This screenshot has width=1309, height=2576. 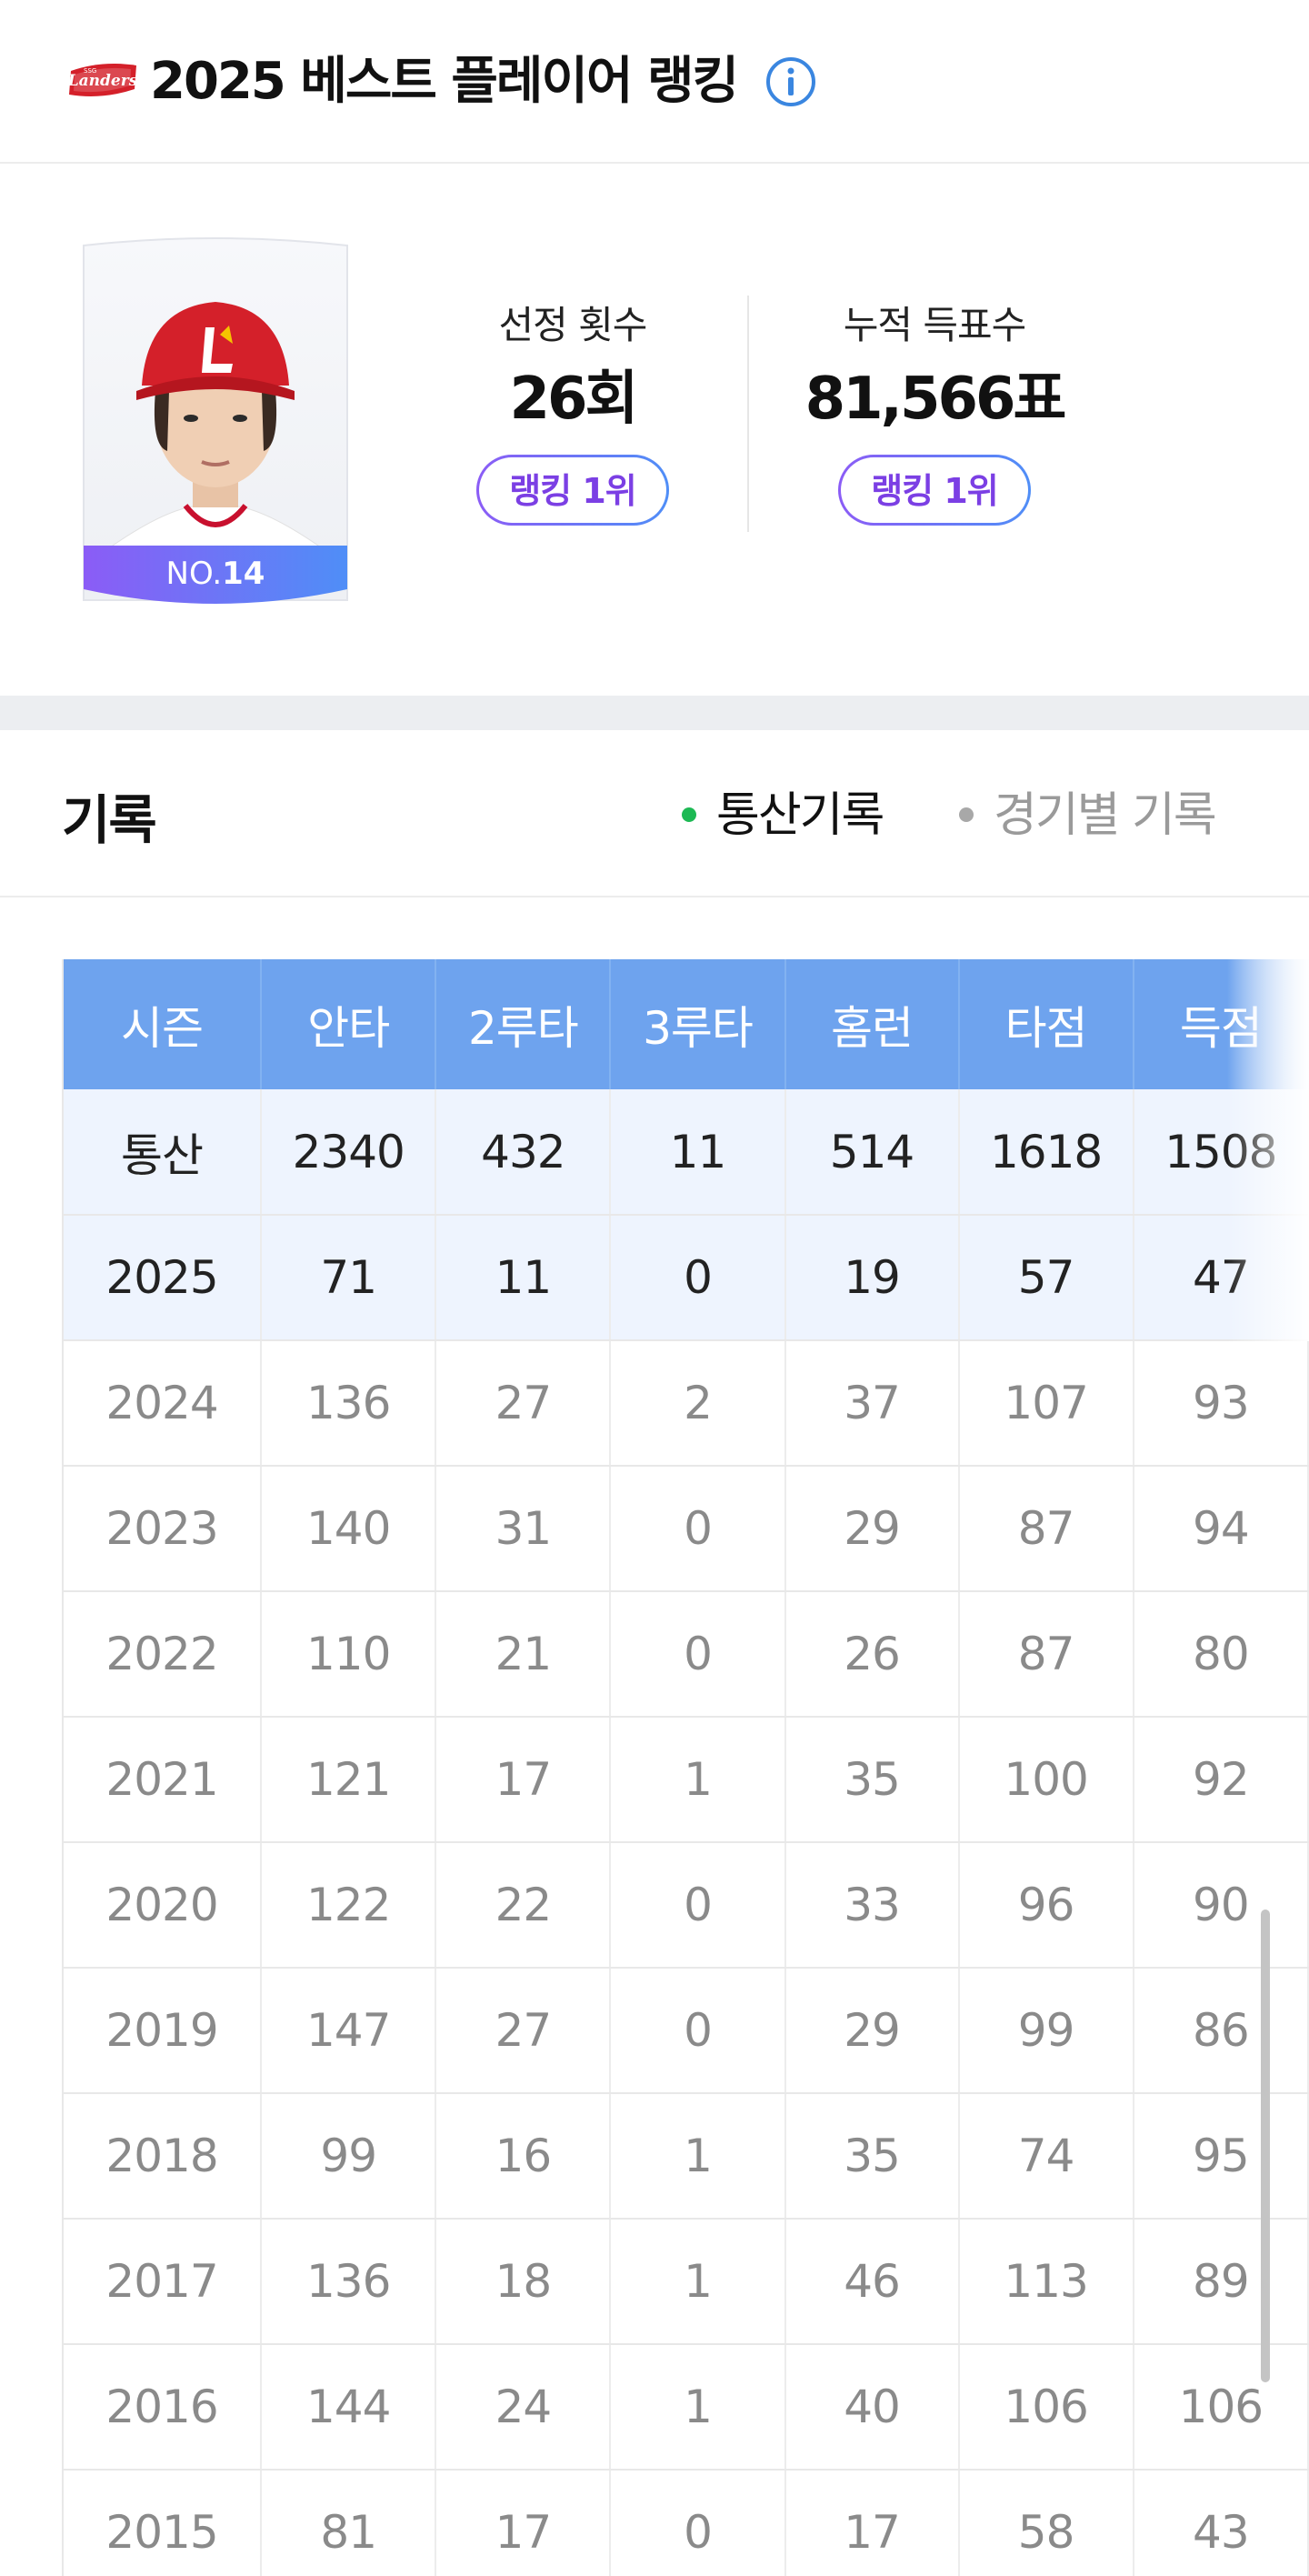 What do you see at coordinates (1221, 2282) in the screenshot?
I see `table-cell: 89` at bounding box center [1221, 2282].